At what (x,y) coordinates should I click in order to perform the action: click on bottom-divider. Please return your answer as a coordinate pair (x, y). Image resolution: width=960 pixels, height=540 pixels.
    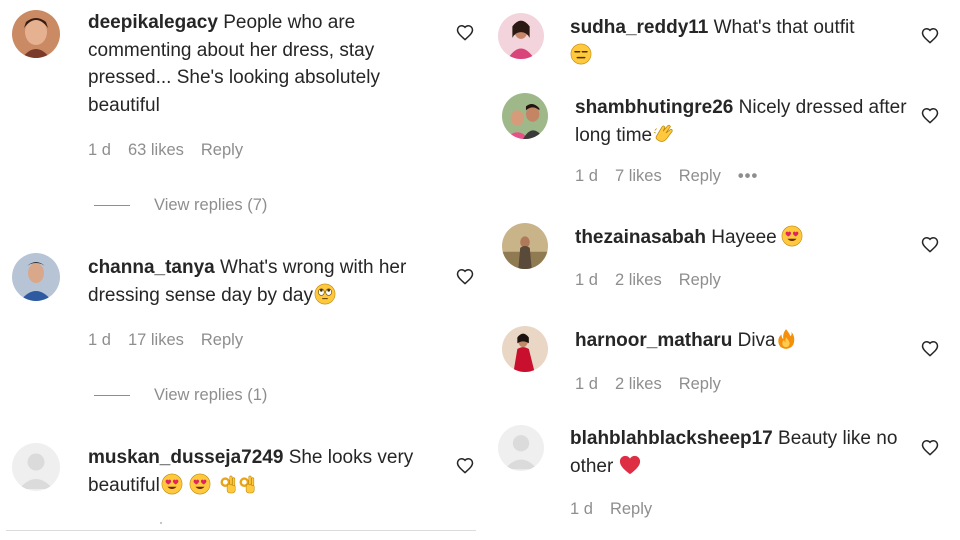
    Looking at the image, I should click on (241, 530).